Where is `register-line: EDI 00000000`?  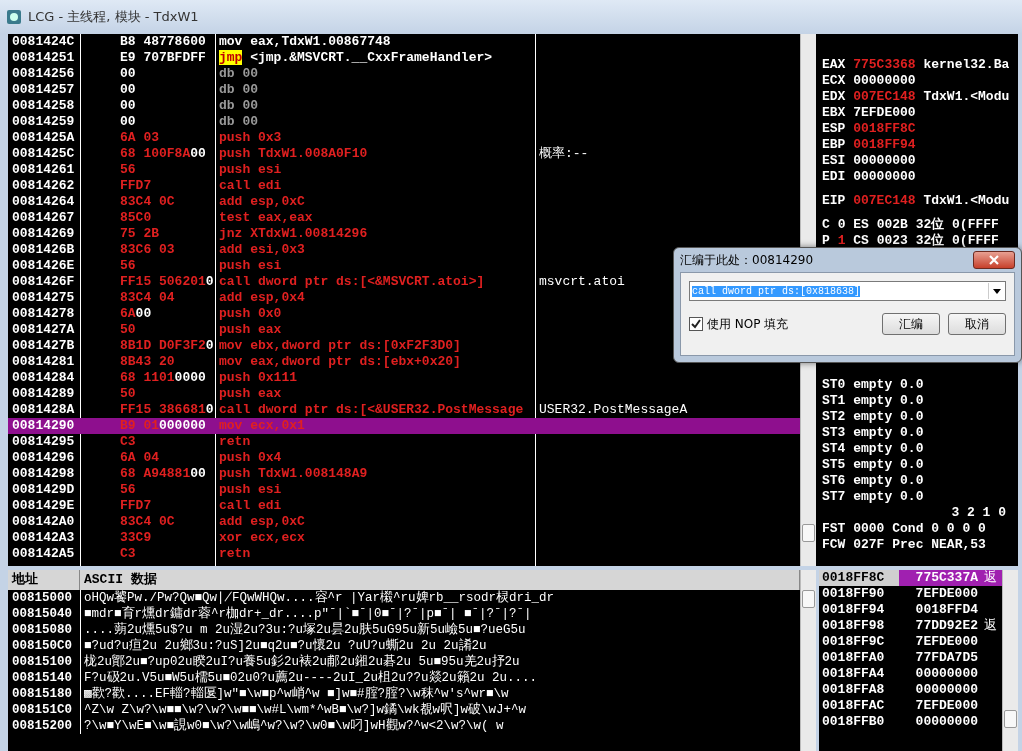 register-line: EDI 00000000 is located at coordinates (869, 177).